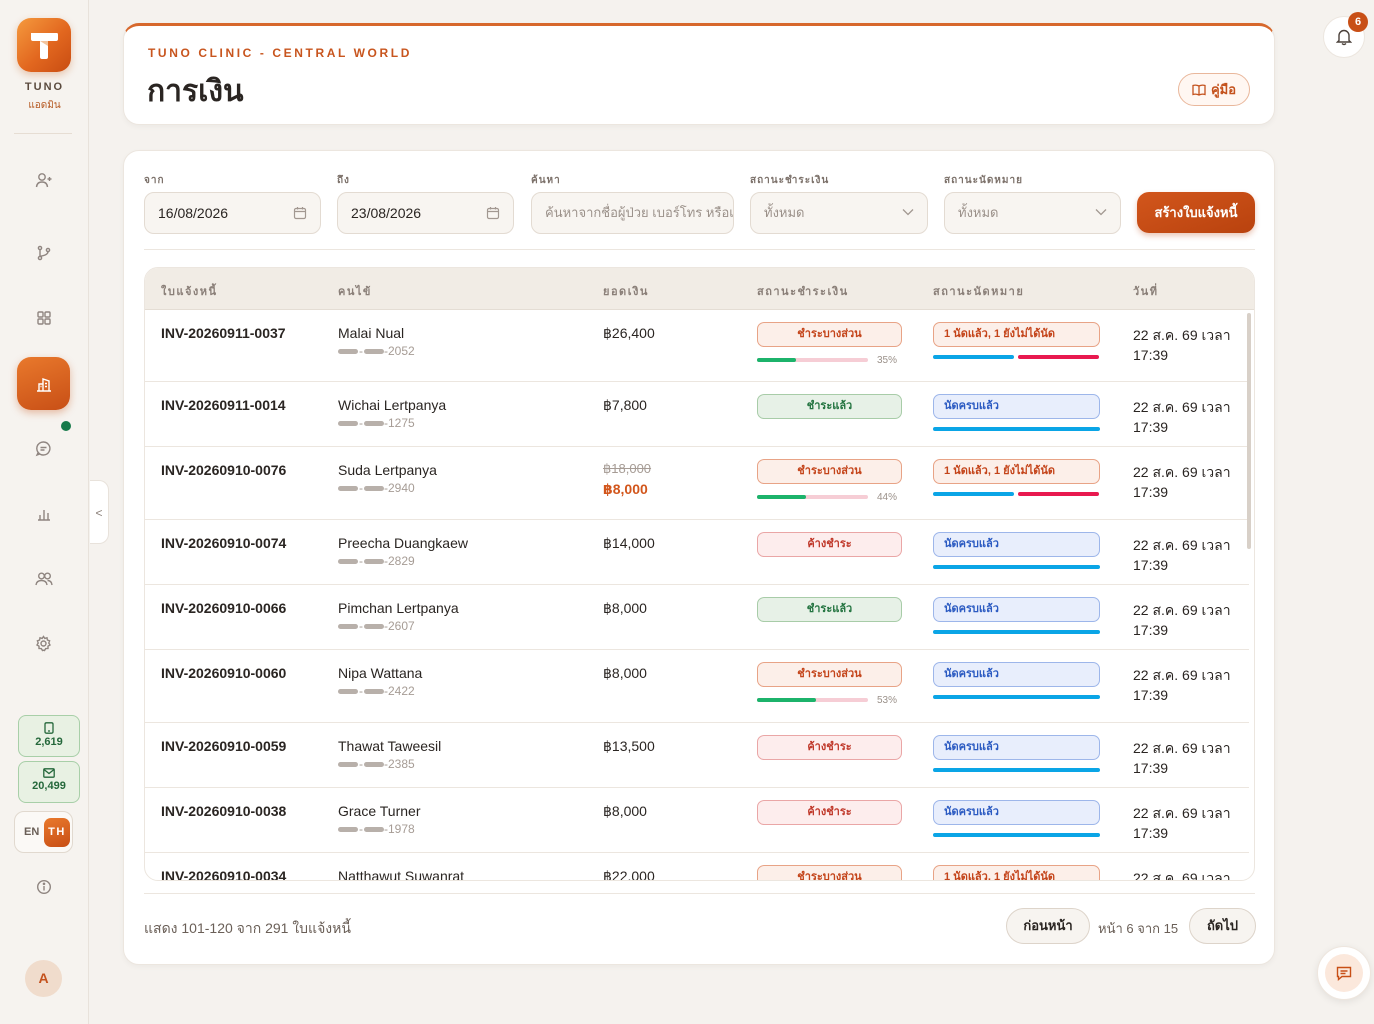  Describe the element at coordinates (43, 448) in the screenshot. I see `chat-icon` at that location.